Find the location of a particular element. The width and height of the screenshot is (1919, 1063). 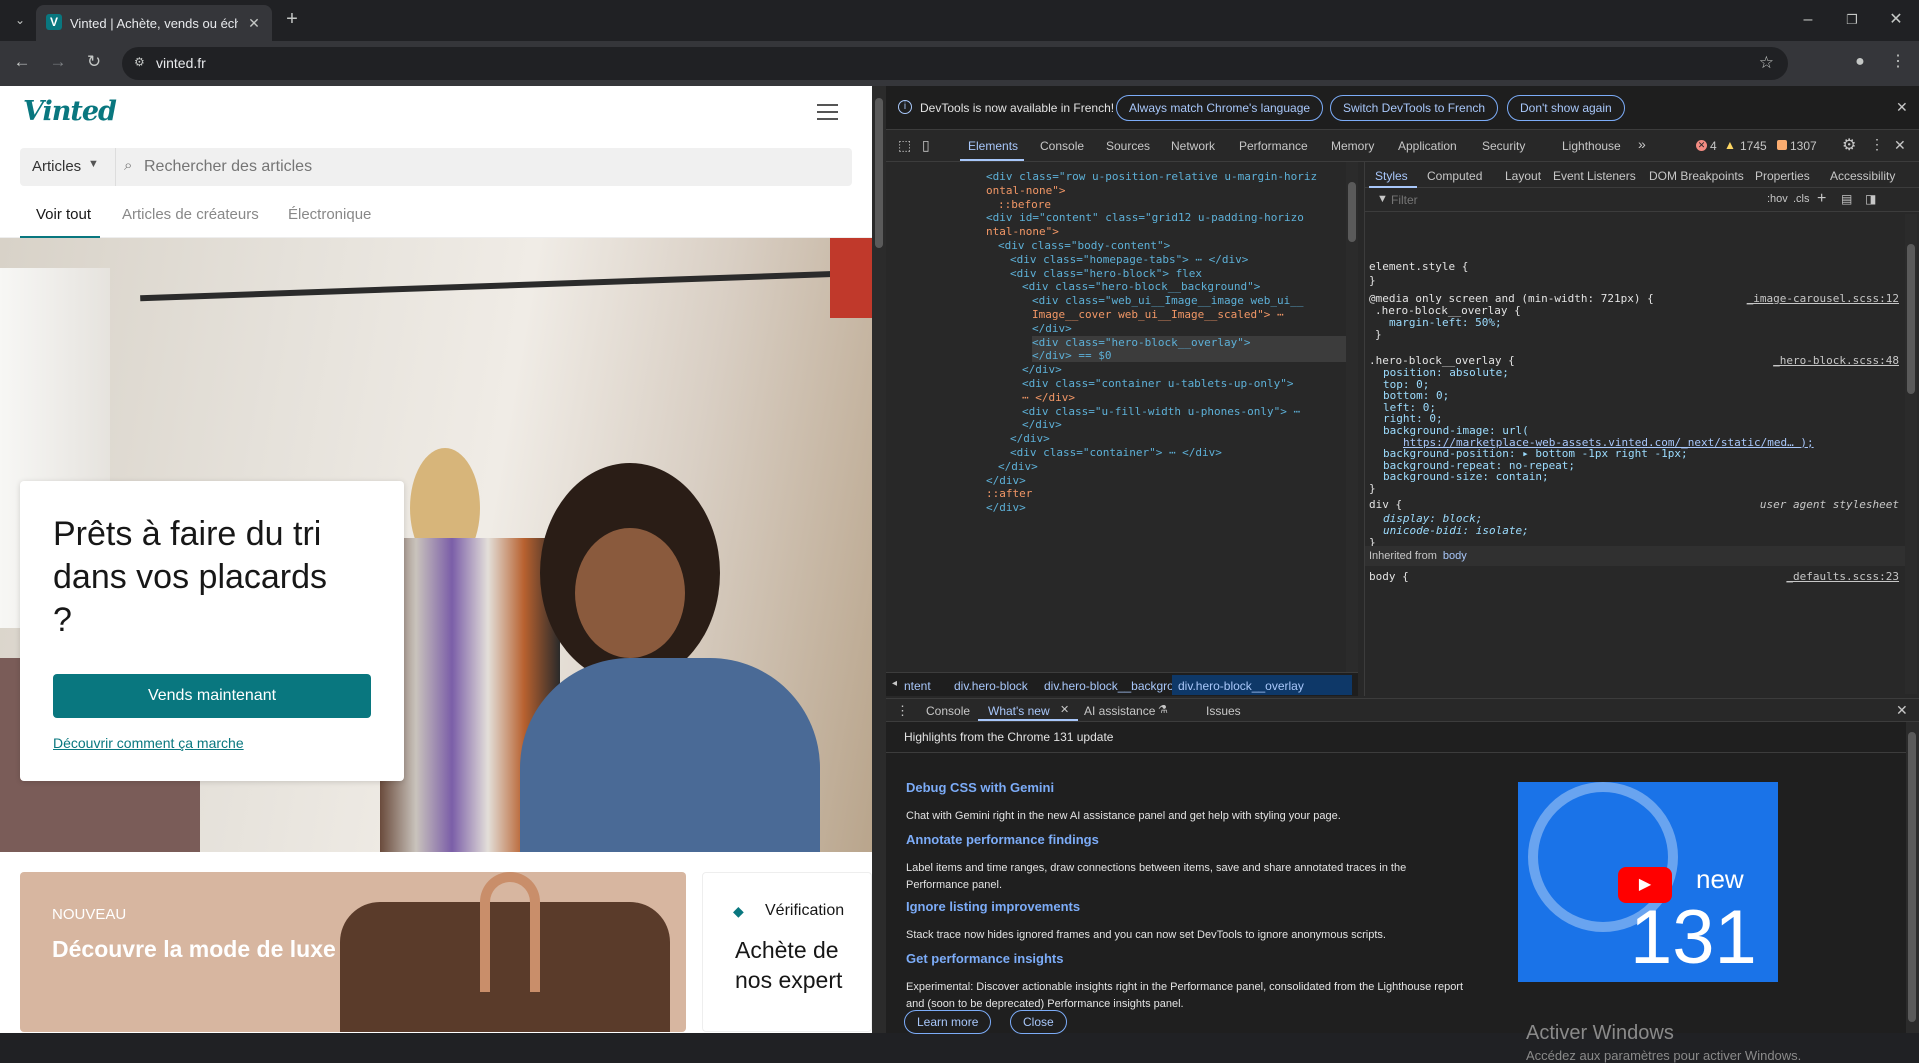

breadcrumb-hero-block: div.hero-block is located at coordinates (991, 686).